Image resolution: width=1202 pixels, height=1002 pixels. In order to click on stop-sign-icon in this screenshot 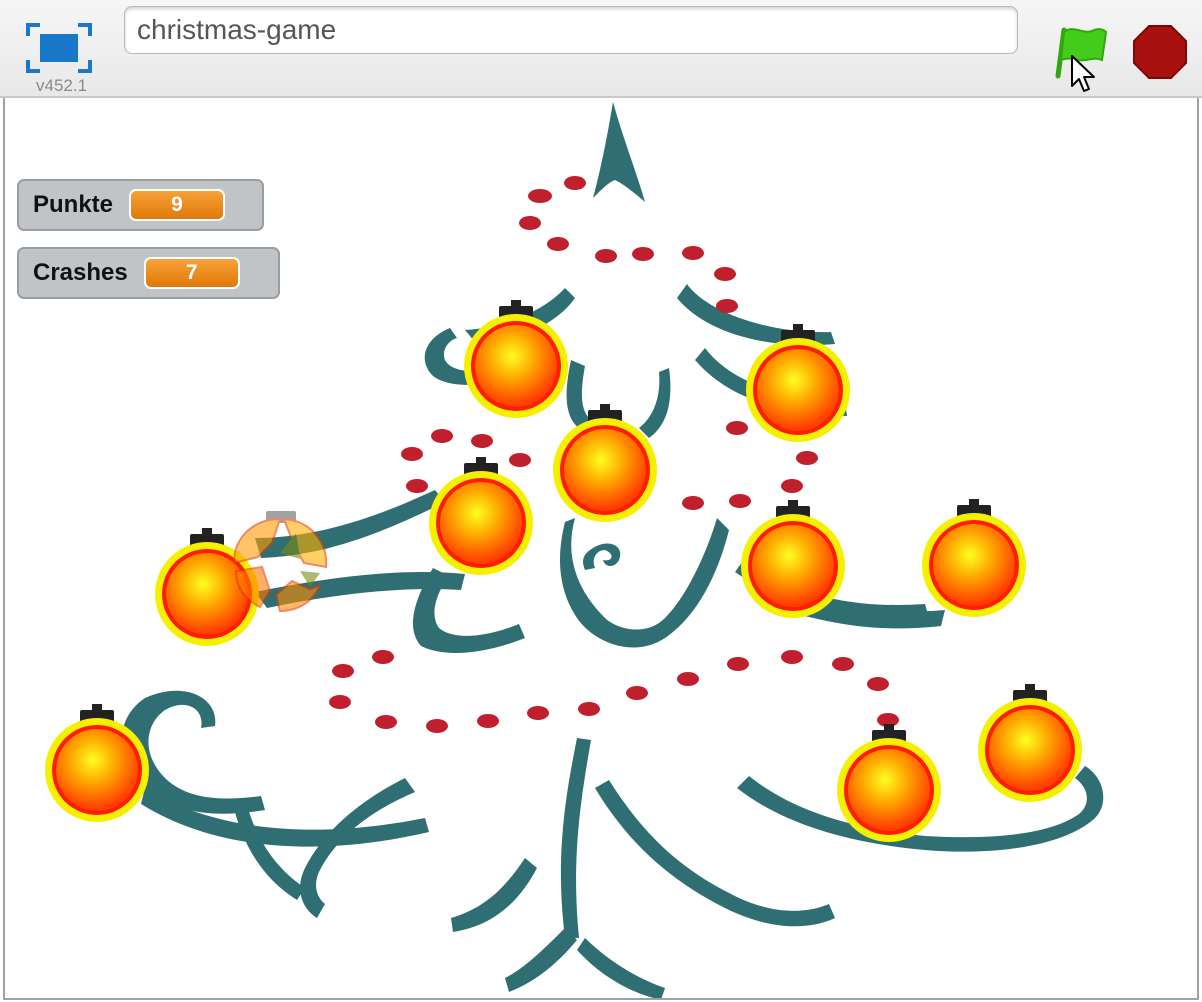, I will do `click(1160, 52)`.